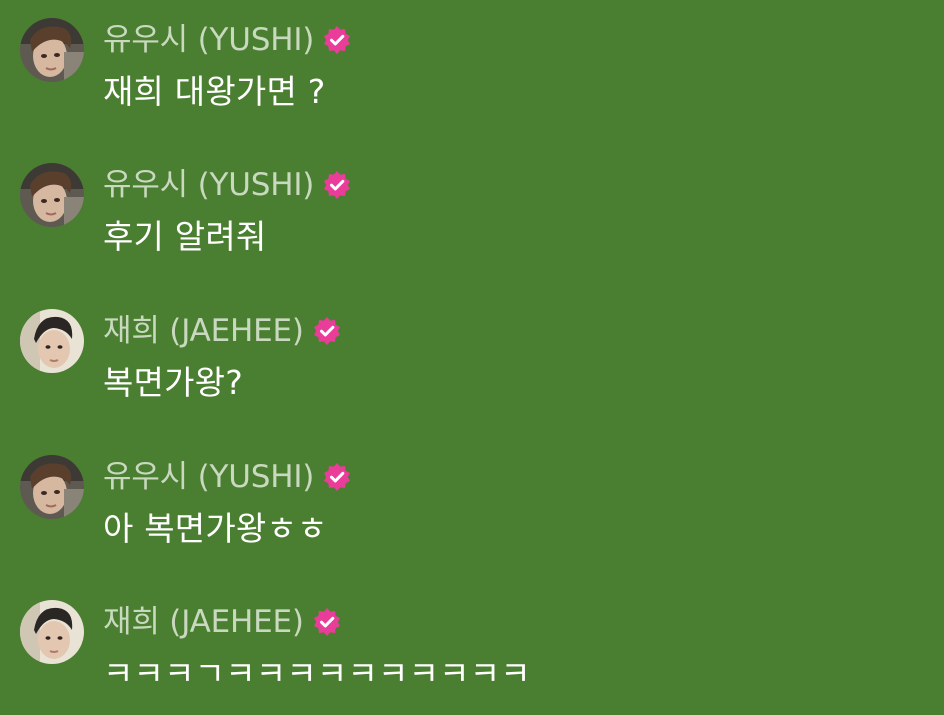 The width and height of the screenshot is (944, 715). Describe the element at coordinates (470, 364) in the screenshot. I see `chat-message: 재희 (JAEHEE) 복면가왕?` at that location.